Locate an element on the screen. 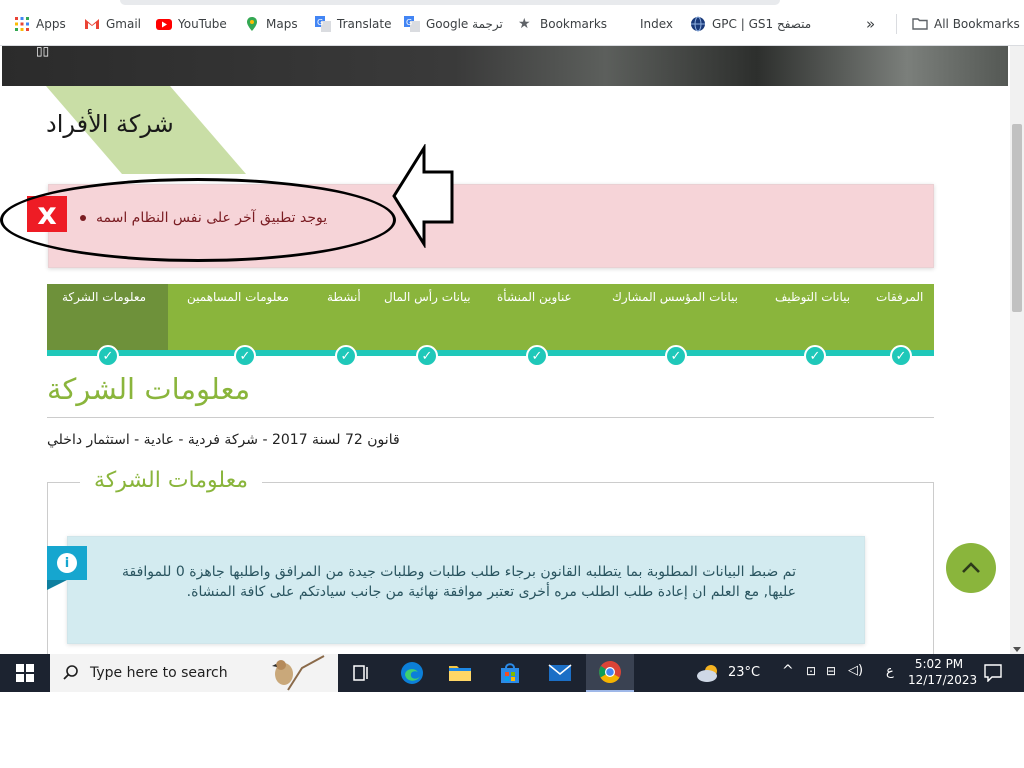 The width and height of the screenshot is (1024, 768). all-bookmarks-button: All Bookmarks is located at coordinates (966, 24).